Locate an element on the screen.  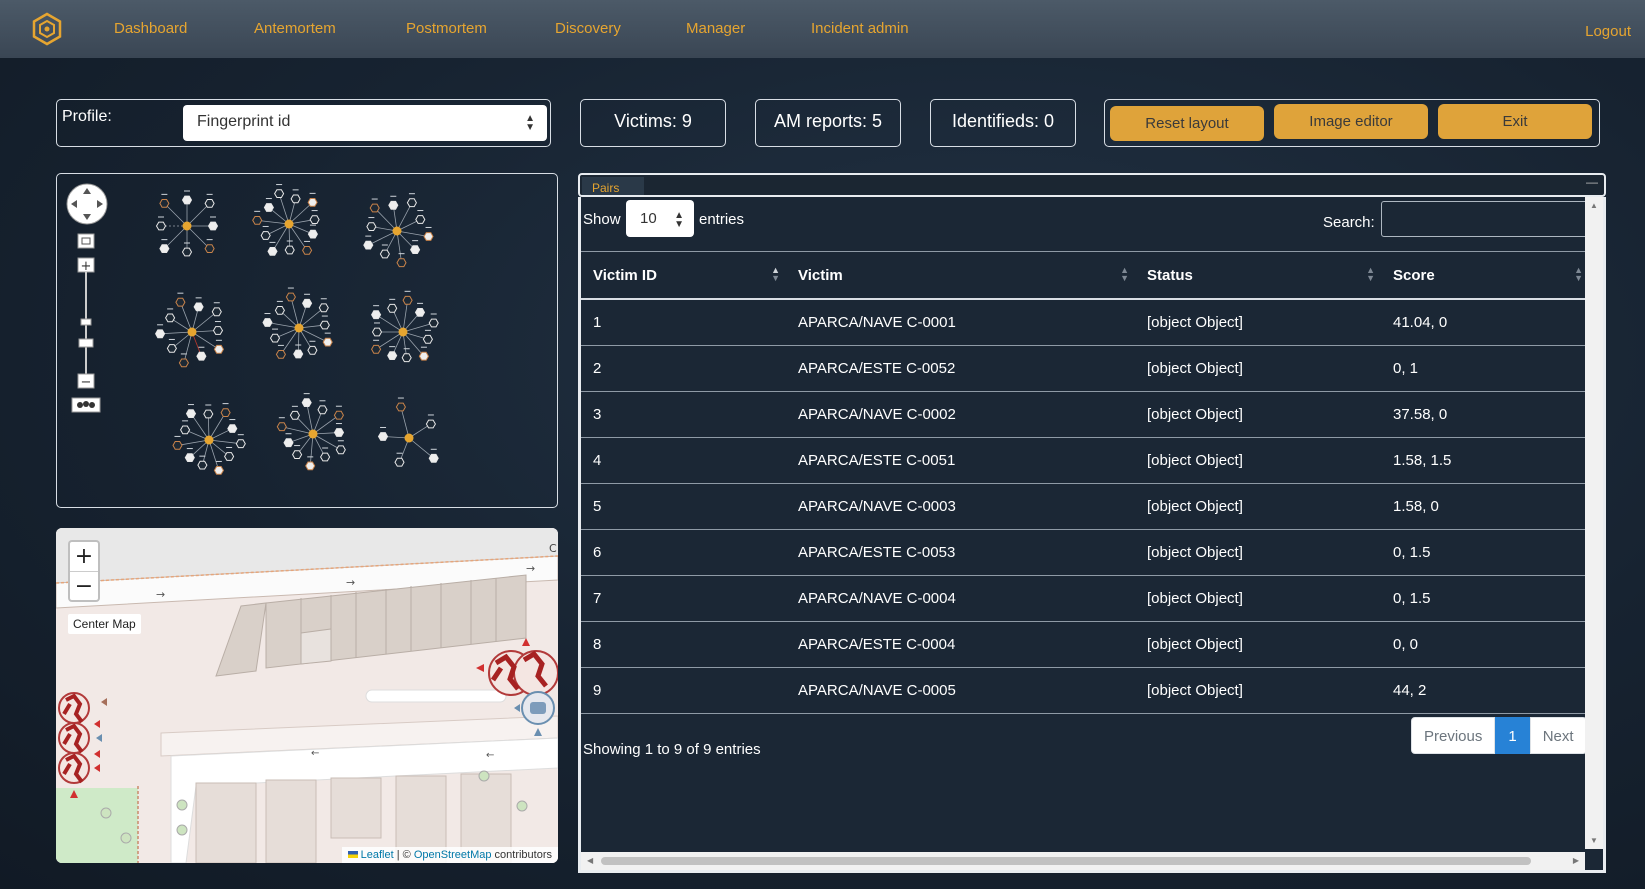
map-zoom-in-button: + is located at coordinates (84, 557).